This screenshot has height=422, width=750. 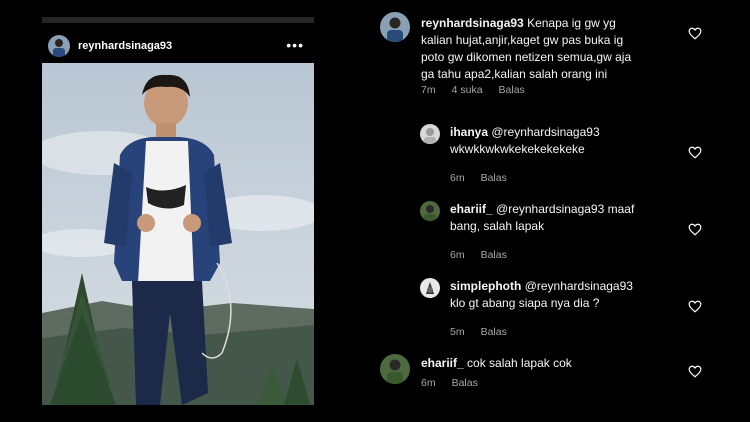 What do you see at coordinates (125, 46) in the screenshot?
I see `post-username: reynhardsinaga93` at bounding box center [125, 46].